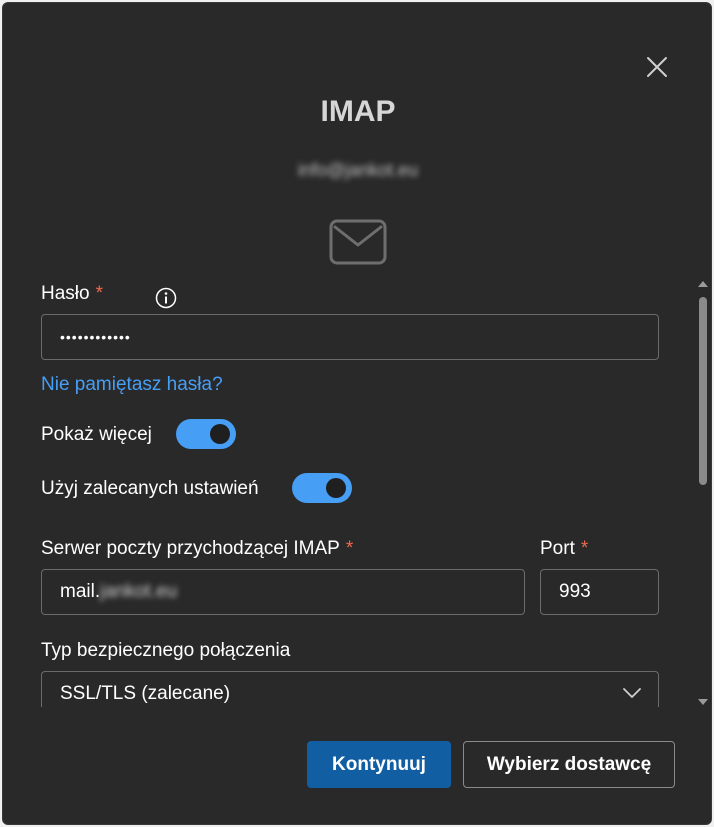  I want to click on use-recommended-label: Użyj zalecanych ustawień, so click(150, 488).